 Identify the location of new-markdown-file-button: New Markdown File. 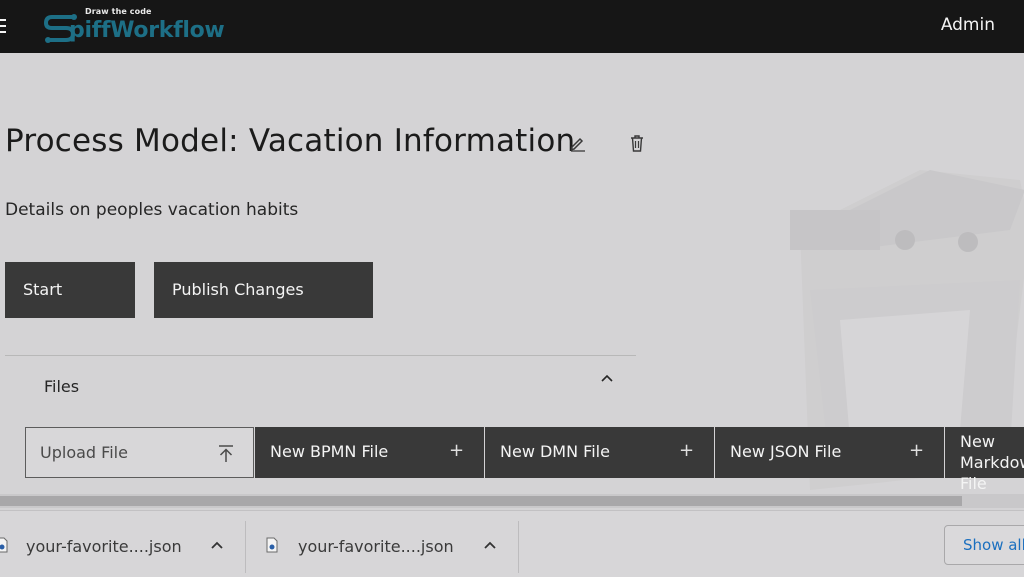
(984, 460).